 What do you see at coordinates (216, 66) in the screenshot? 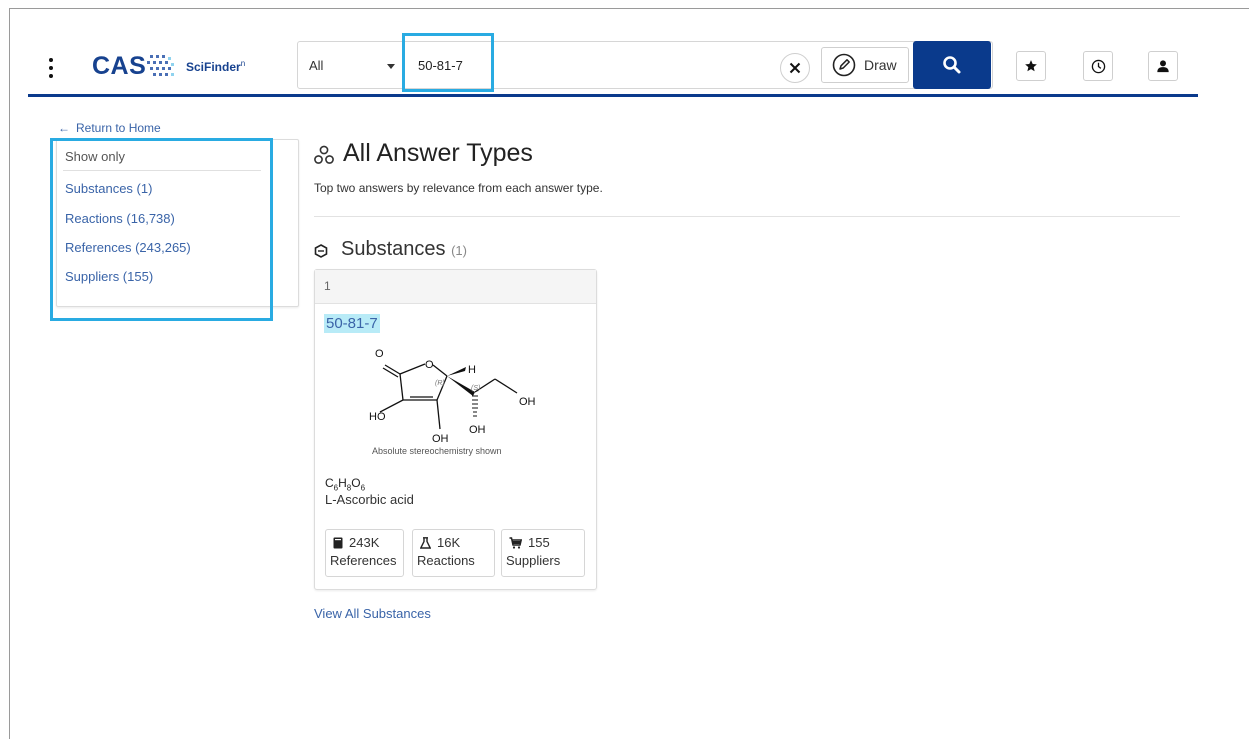
I see `scifinder-logo: SciFindern` at bounding box center [216, 66].